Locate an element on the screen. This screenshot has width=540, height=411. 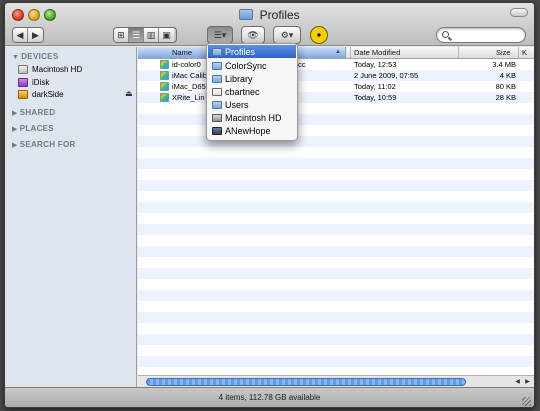
sidebar-header-devices: ▼ DEVICES is located at coordinates (35, 56).